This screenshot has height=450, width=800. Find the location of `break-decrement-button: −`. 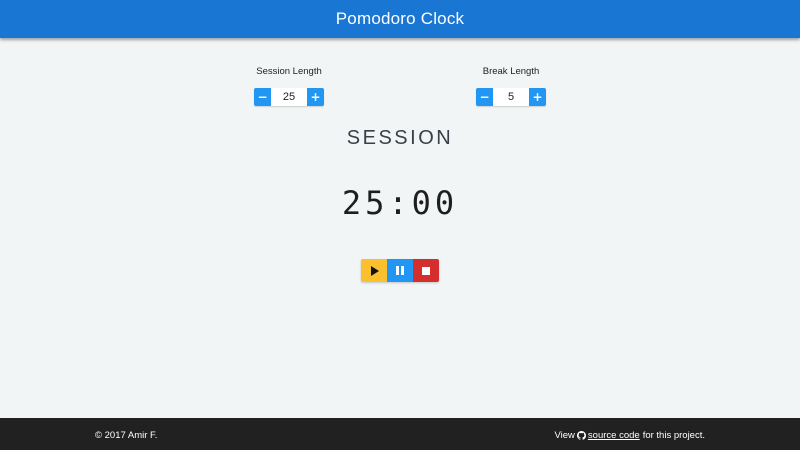

break-decrement-button: − is located at coordinates (484, 97).